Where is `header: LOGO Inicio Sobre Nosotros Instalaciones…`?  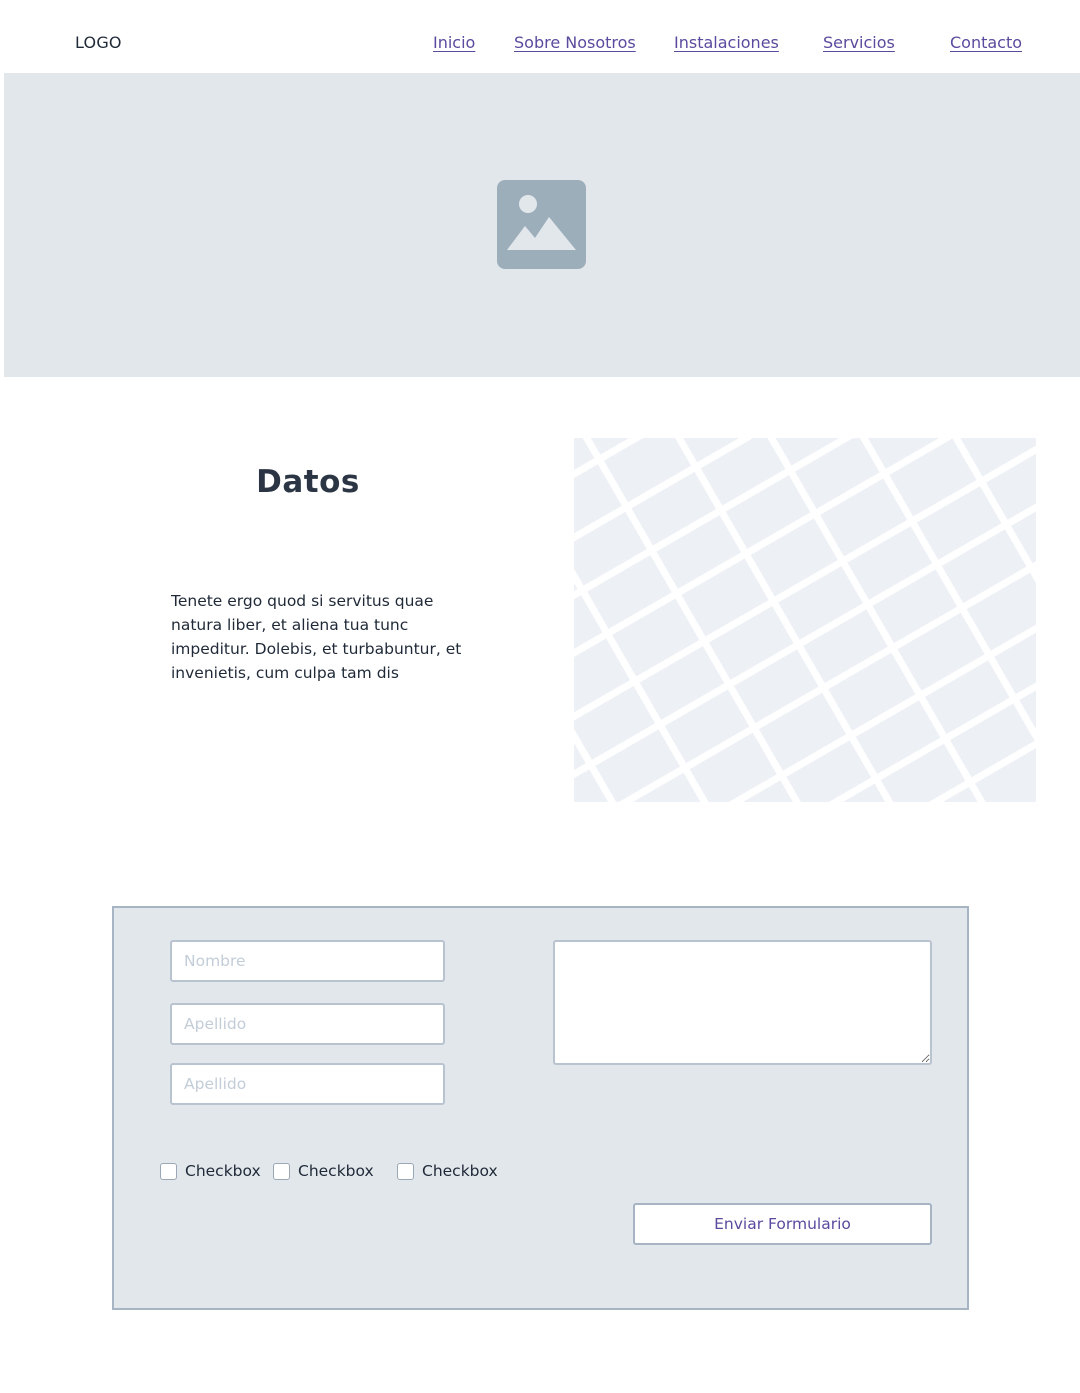
header: LOGO Inicio Sobre Nosotros Instalaciones… is located at coordinates (540, 36).